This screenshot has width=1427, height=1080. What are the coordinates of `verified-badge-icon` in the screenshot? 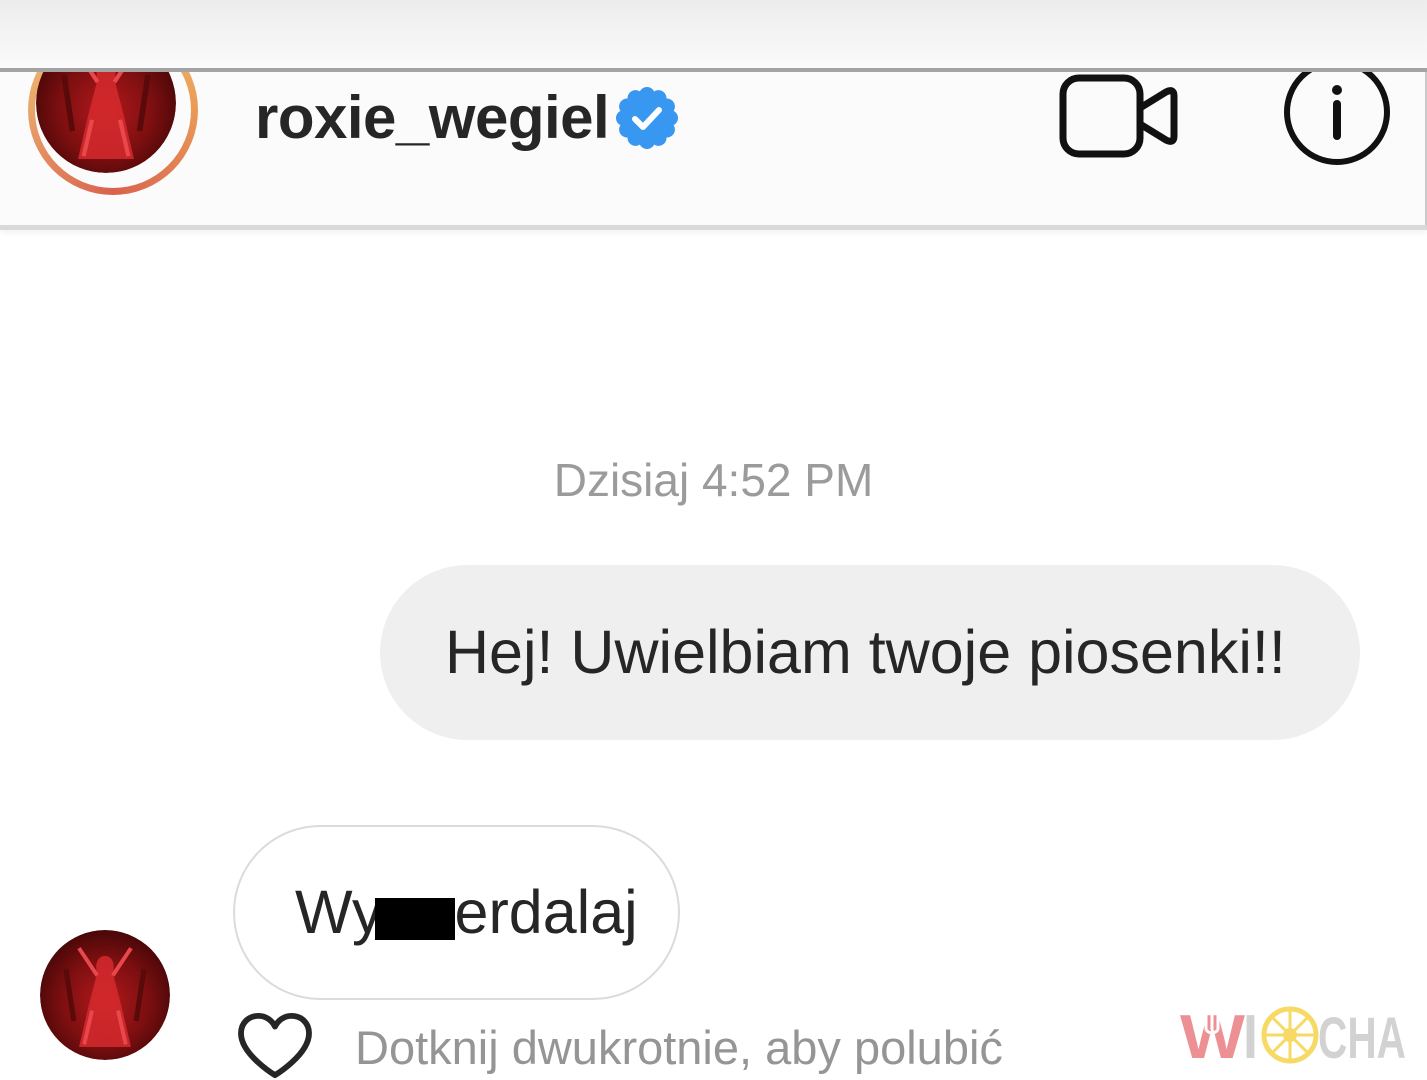 It's located at (647, 118).